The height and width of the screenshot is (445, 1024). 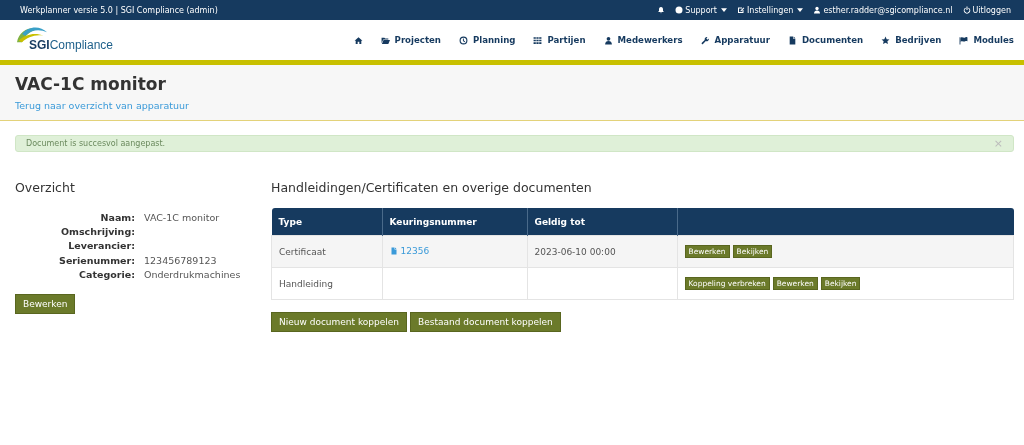 What do you see at coordinates (326, 222) in the screenshot?
I see `column-header: Type` at bounding box center [326, 222].